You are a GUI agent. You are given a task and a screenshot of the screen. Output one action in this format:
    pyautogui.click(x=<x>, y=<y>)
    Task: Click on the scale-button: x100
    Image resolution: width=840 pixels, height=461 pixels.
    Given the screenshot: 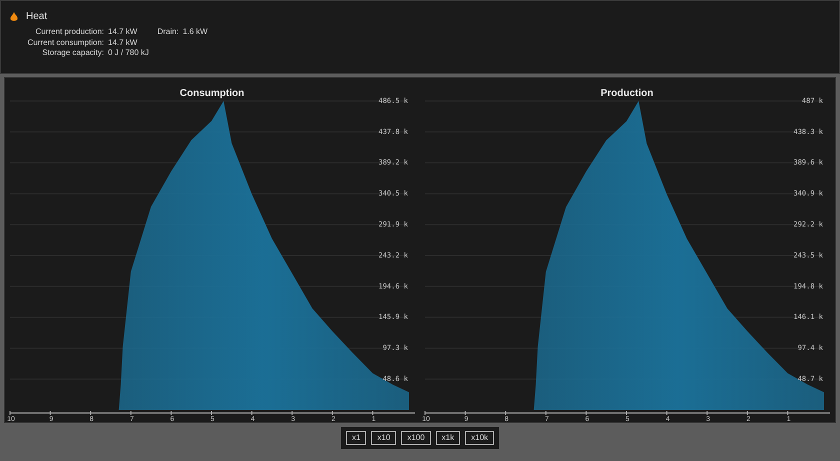 What is the action you would take?
    pyautogui.click(x=416, y=438)
    